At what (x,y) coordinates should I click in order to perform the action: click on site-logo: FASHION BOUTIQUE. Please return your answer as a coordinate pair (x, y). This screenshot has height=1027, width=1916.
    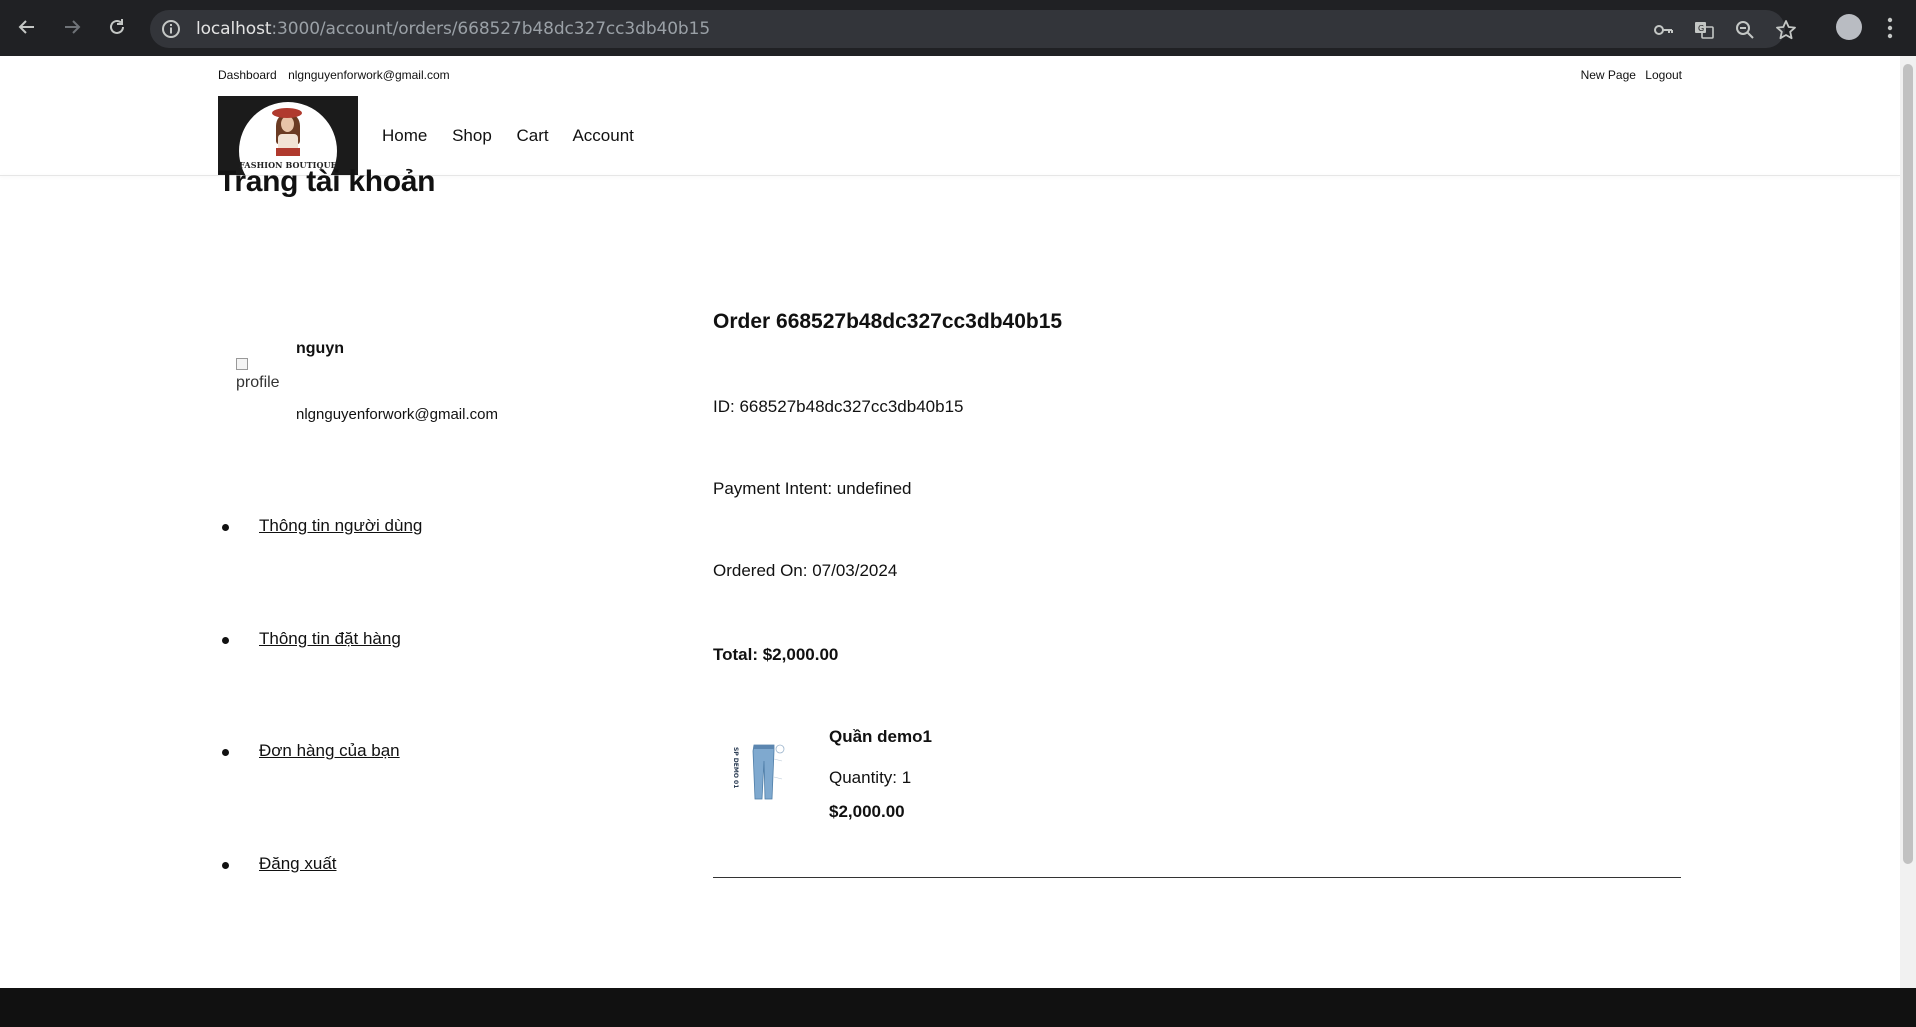
    Looking at the image, I should click on (288, 136).